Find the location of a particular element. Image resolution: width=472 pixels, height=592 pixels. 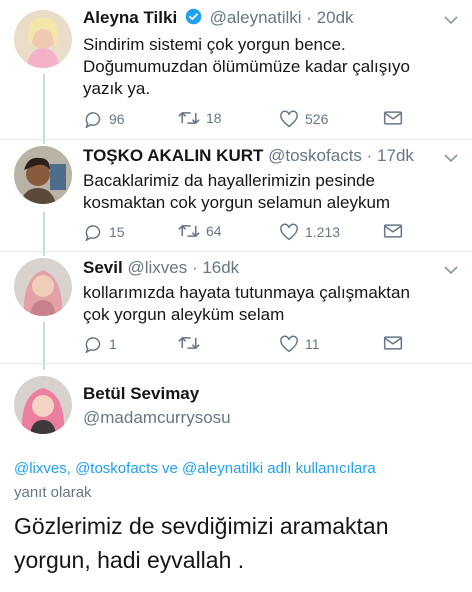

tweet-text-line: Bacaklarimiz da hayallerimizin pesinde is located at coordinates (229, 180).